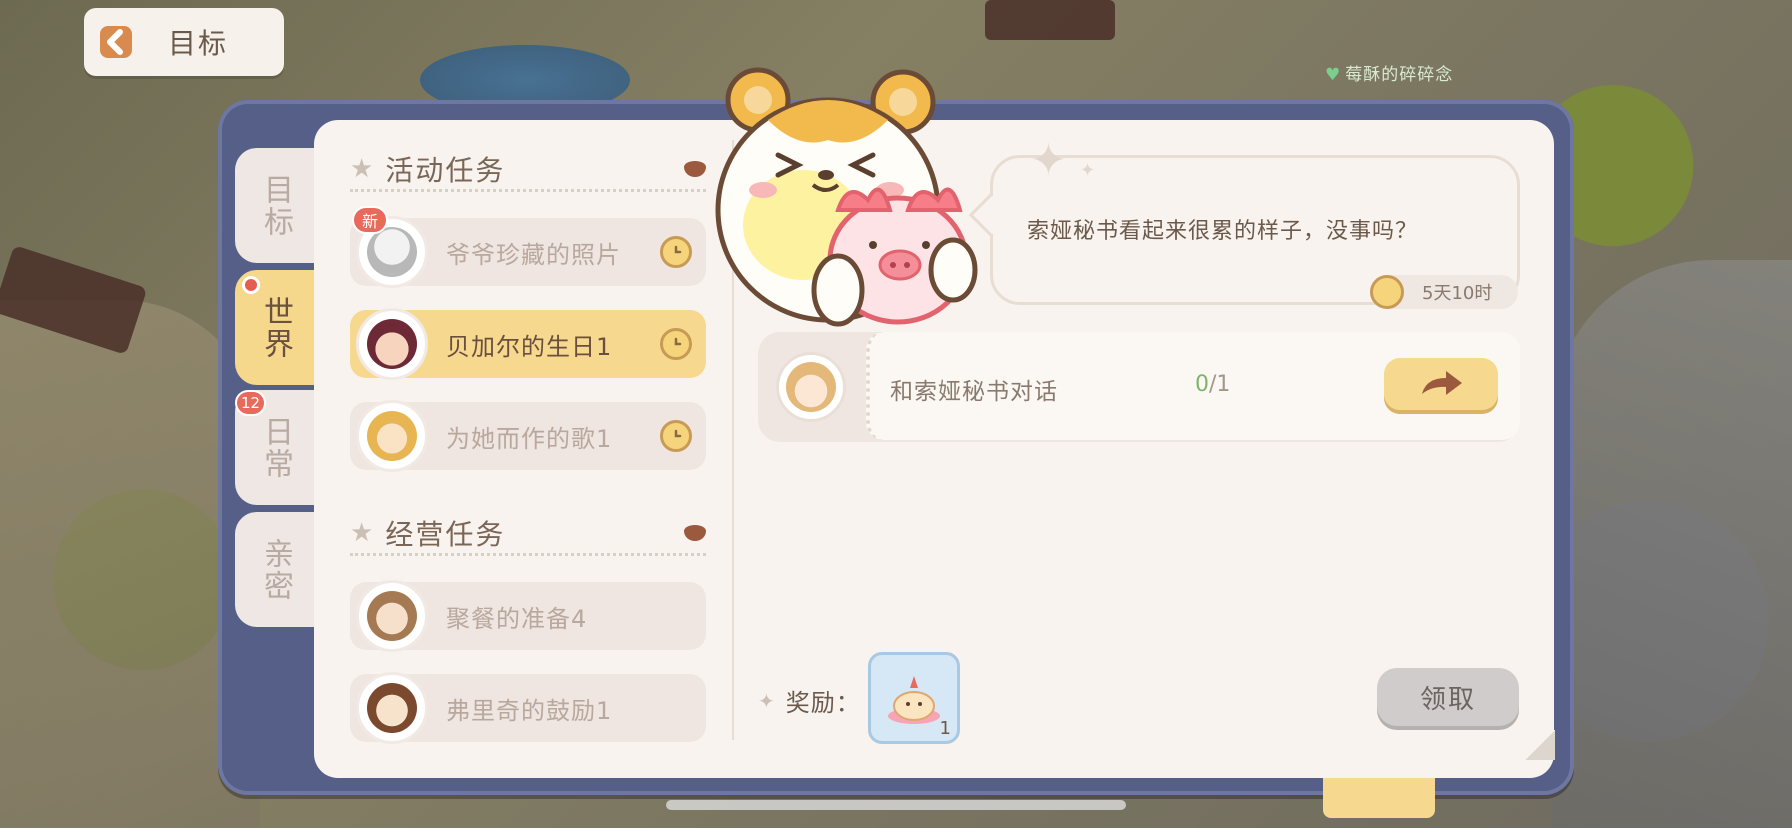 Image resolution: width=1792 pixels, height=828 pixels. What do you see at coordinates (517, 618) in the screenshot?
I see `task-name: 聚餐的准备4` at bounding box center [517, 618].